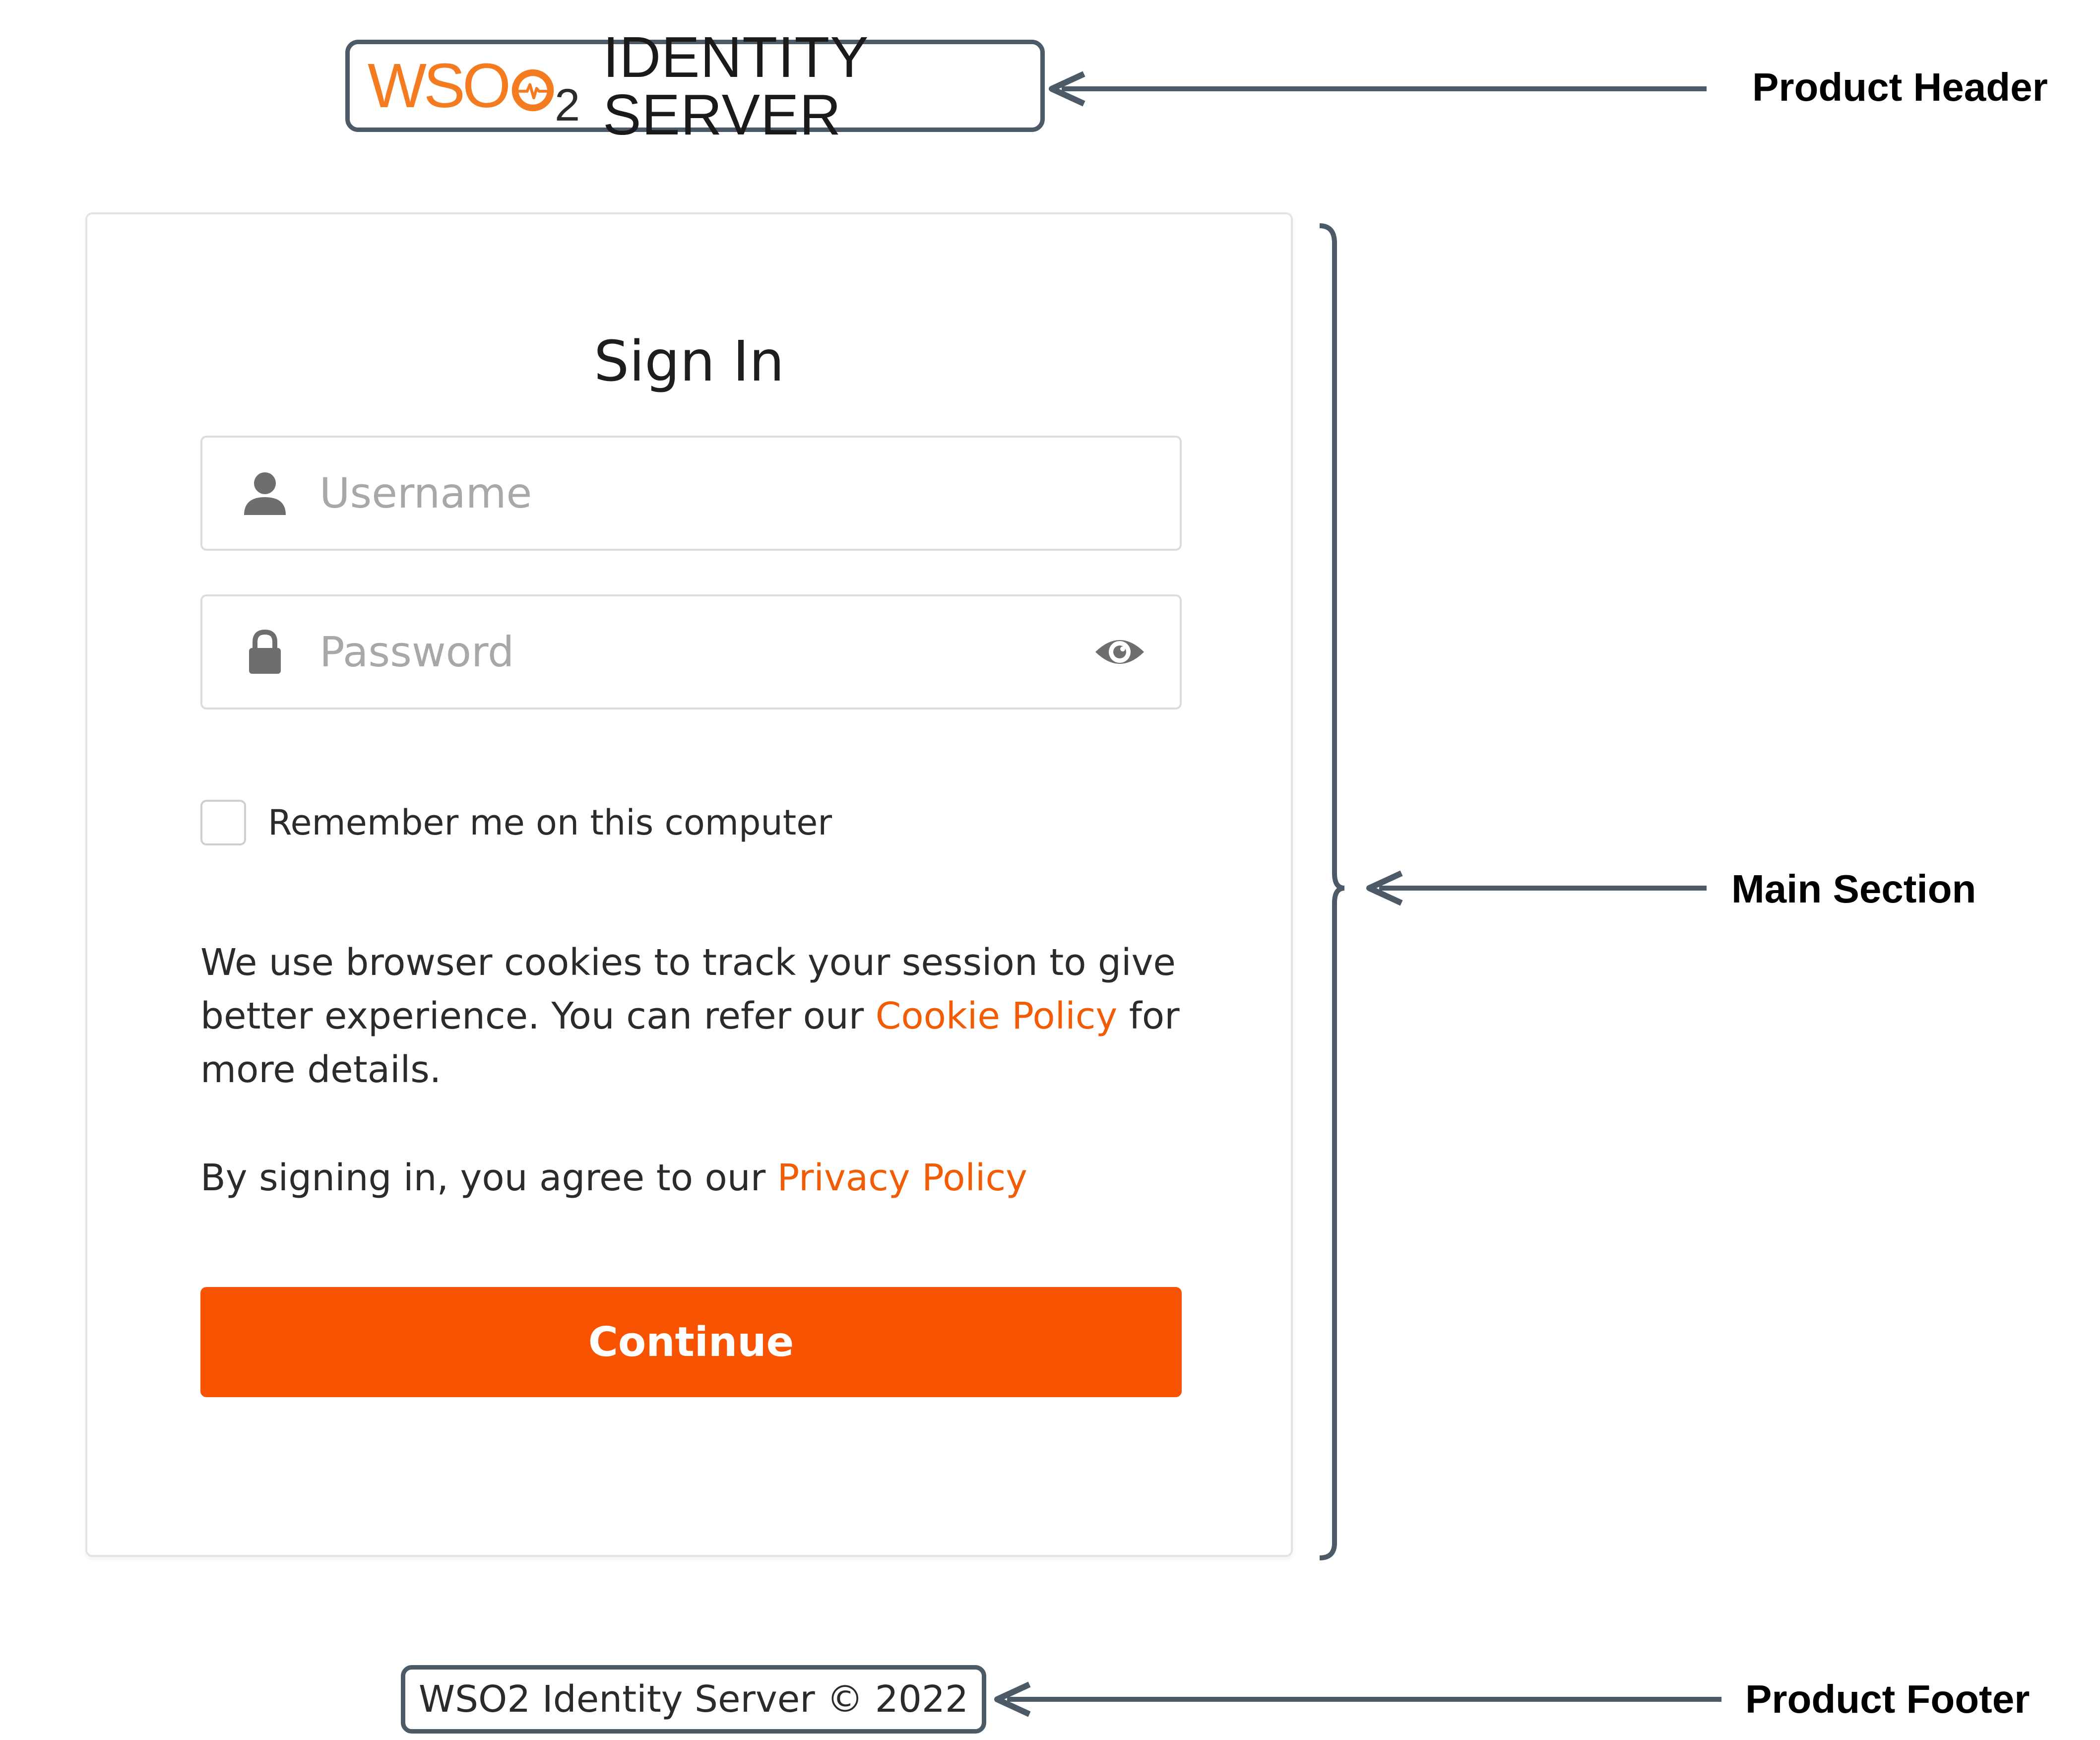 The height and width of the screenshot is (1740, 2100). I want to click on remember-me-label: Remember me on this computer, so click(550, 822).